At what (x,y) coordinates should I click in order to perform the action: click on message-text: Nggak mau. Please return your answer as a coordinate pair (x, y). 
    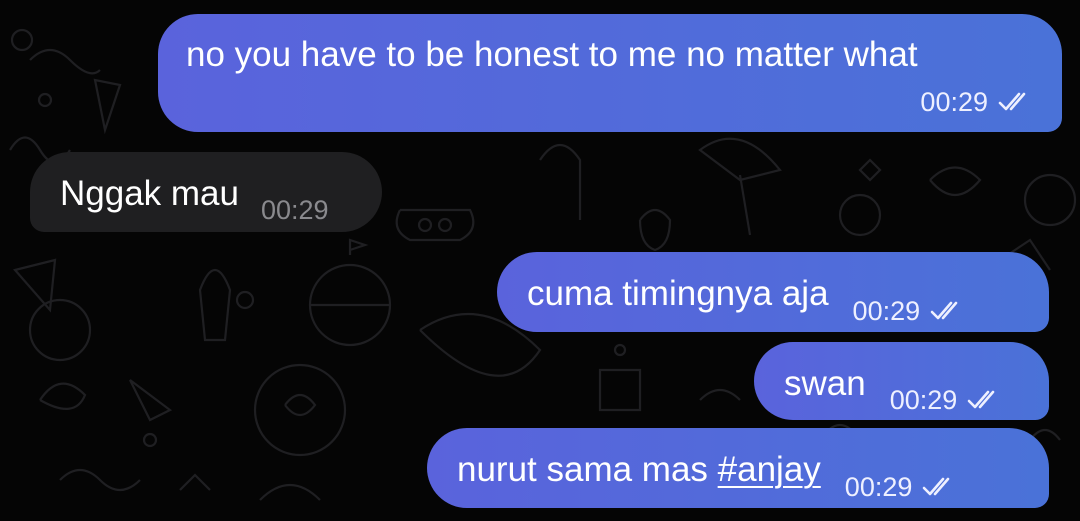
    Looking at the image, I should click on (149, 193).